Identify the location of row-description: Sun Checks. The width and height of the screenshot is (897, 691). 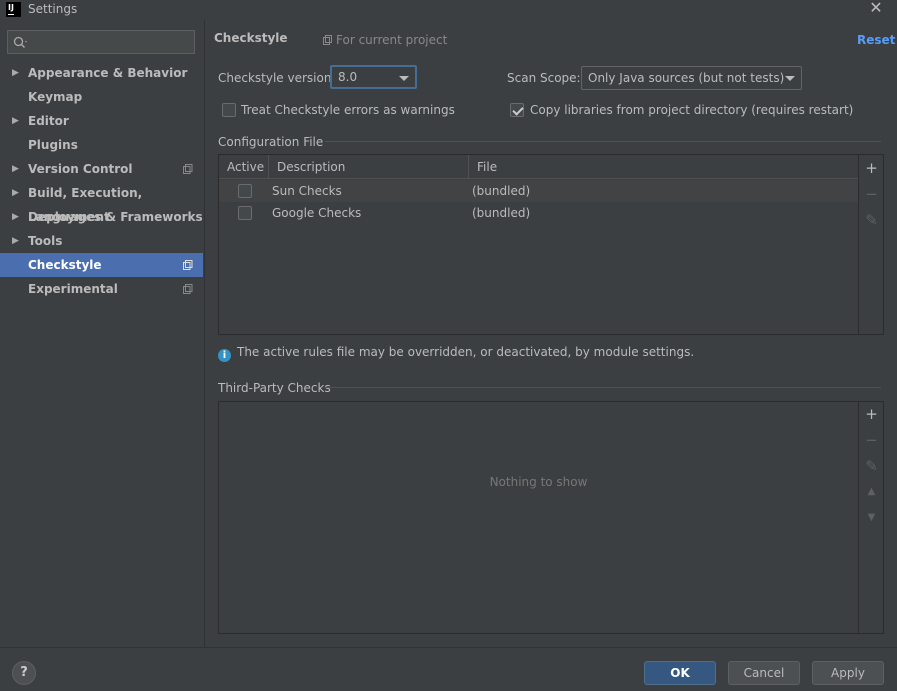
(307, 191).